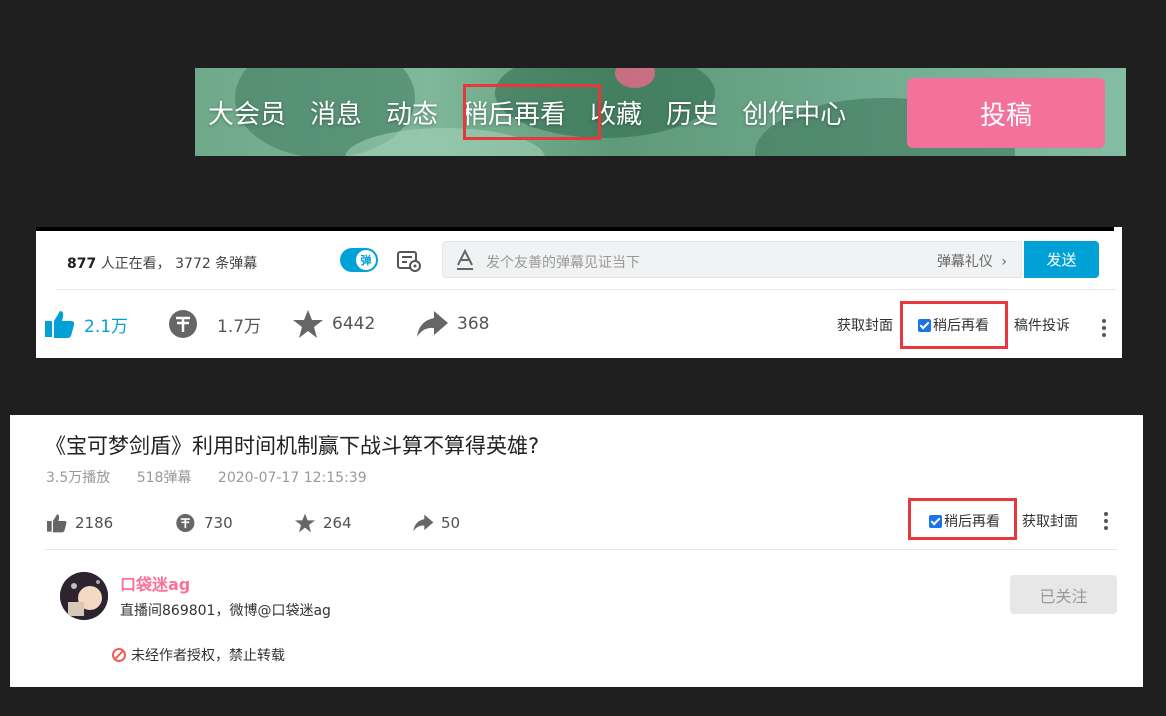 The image size is (1166, 716). Describe the element at coordinates (292, 478) in the screenshot. I see `publish-datetime: 2020-07-17 12:15:39` at that location.